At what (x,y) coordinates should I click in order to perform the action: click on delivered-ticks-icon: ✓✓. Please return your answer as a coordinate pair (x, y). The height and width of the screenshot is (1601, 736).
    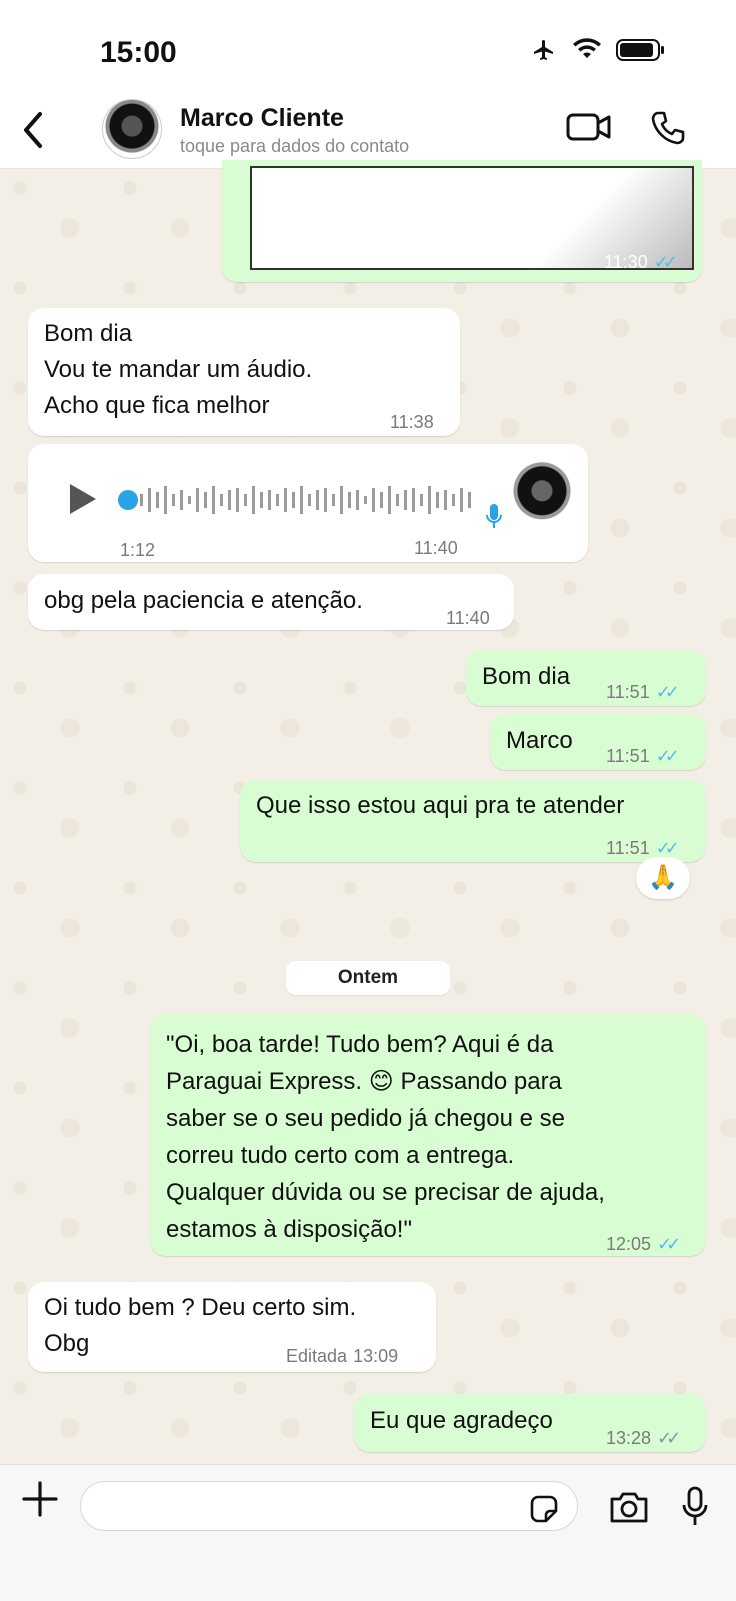
    Looking at the image, I should click on (669, 1438).